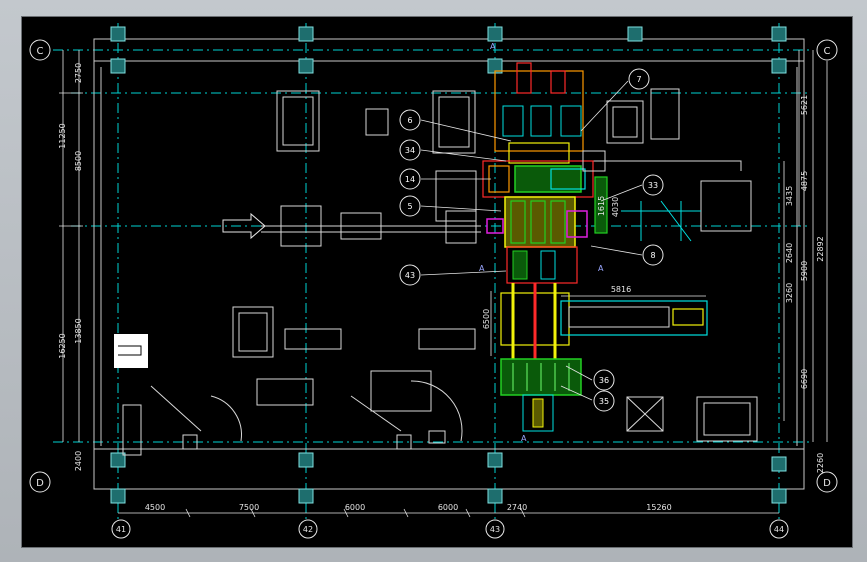  What do you see at coordinates (517, 507) in the screenshot?
I see `dim-bottom-5: 2740` at bounding box center [517, 507].